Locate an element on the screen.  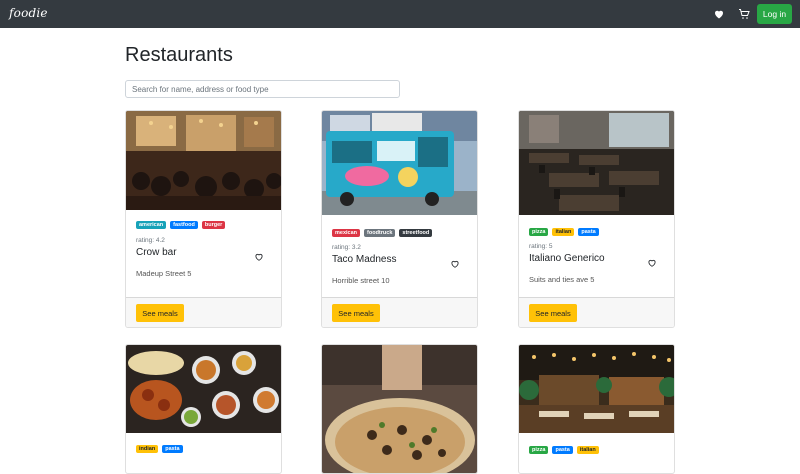
card-body: pizza pasta italian is located at coordinates (596, 453).